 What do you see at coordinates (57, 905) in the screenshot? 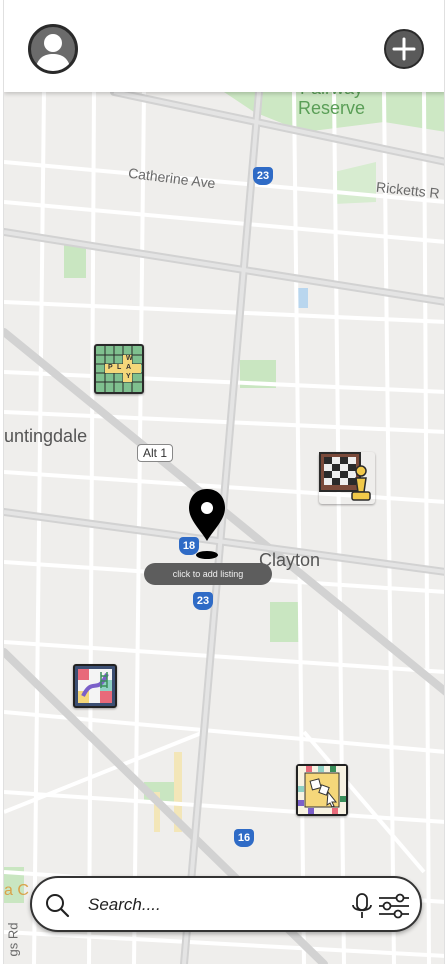
I see `search-icon` at bounding box center [57, 905].